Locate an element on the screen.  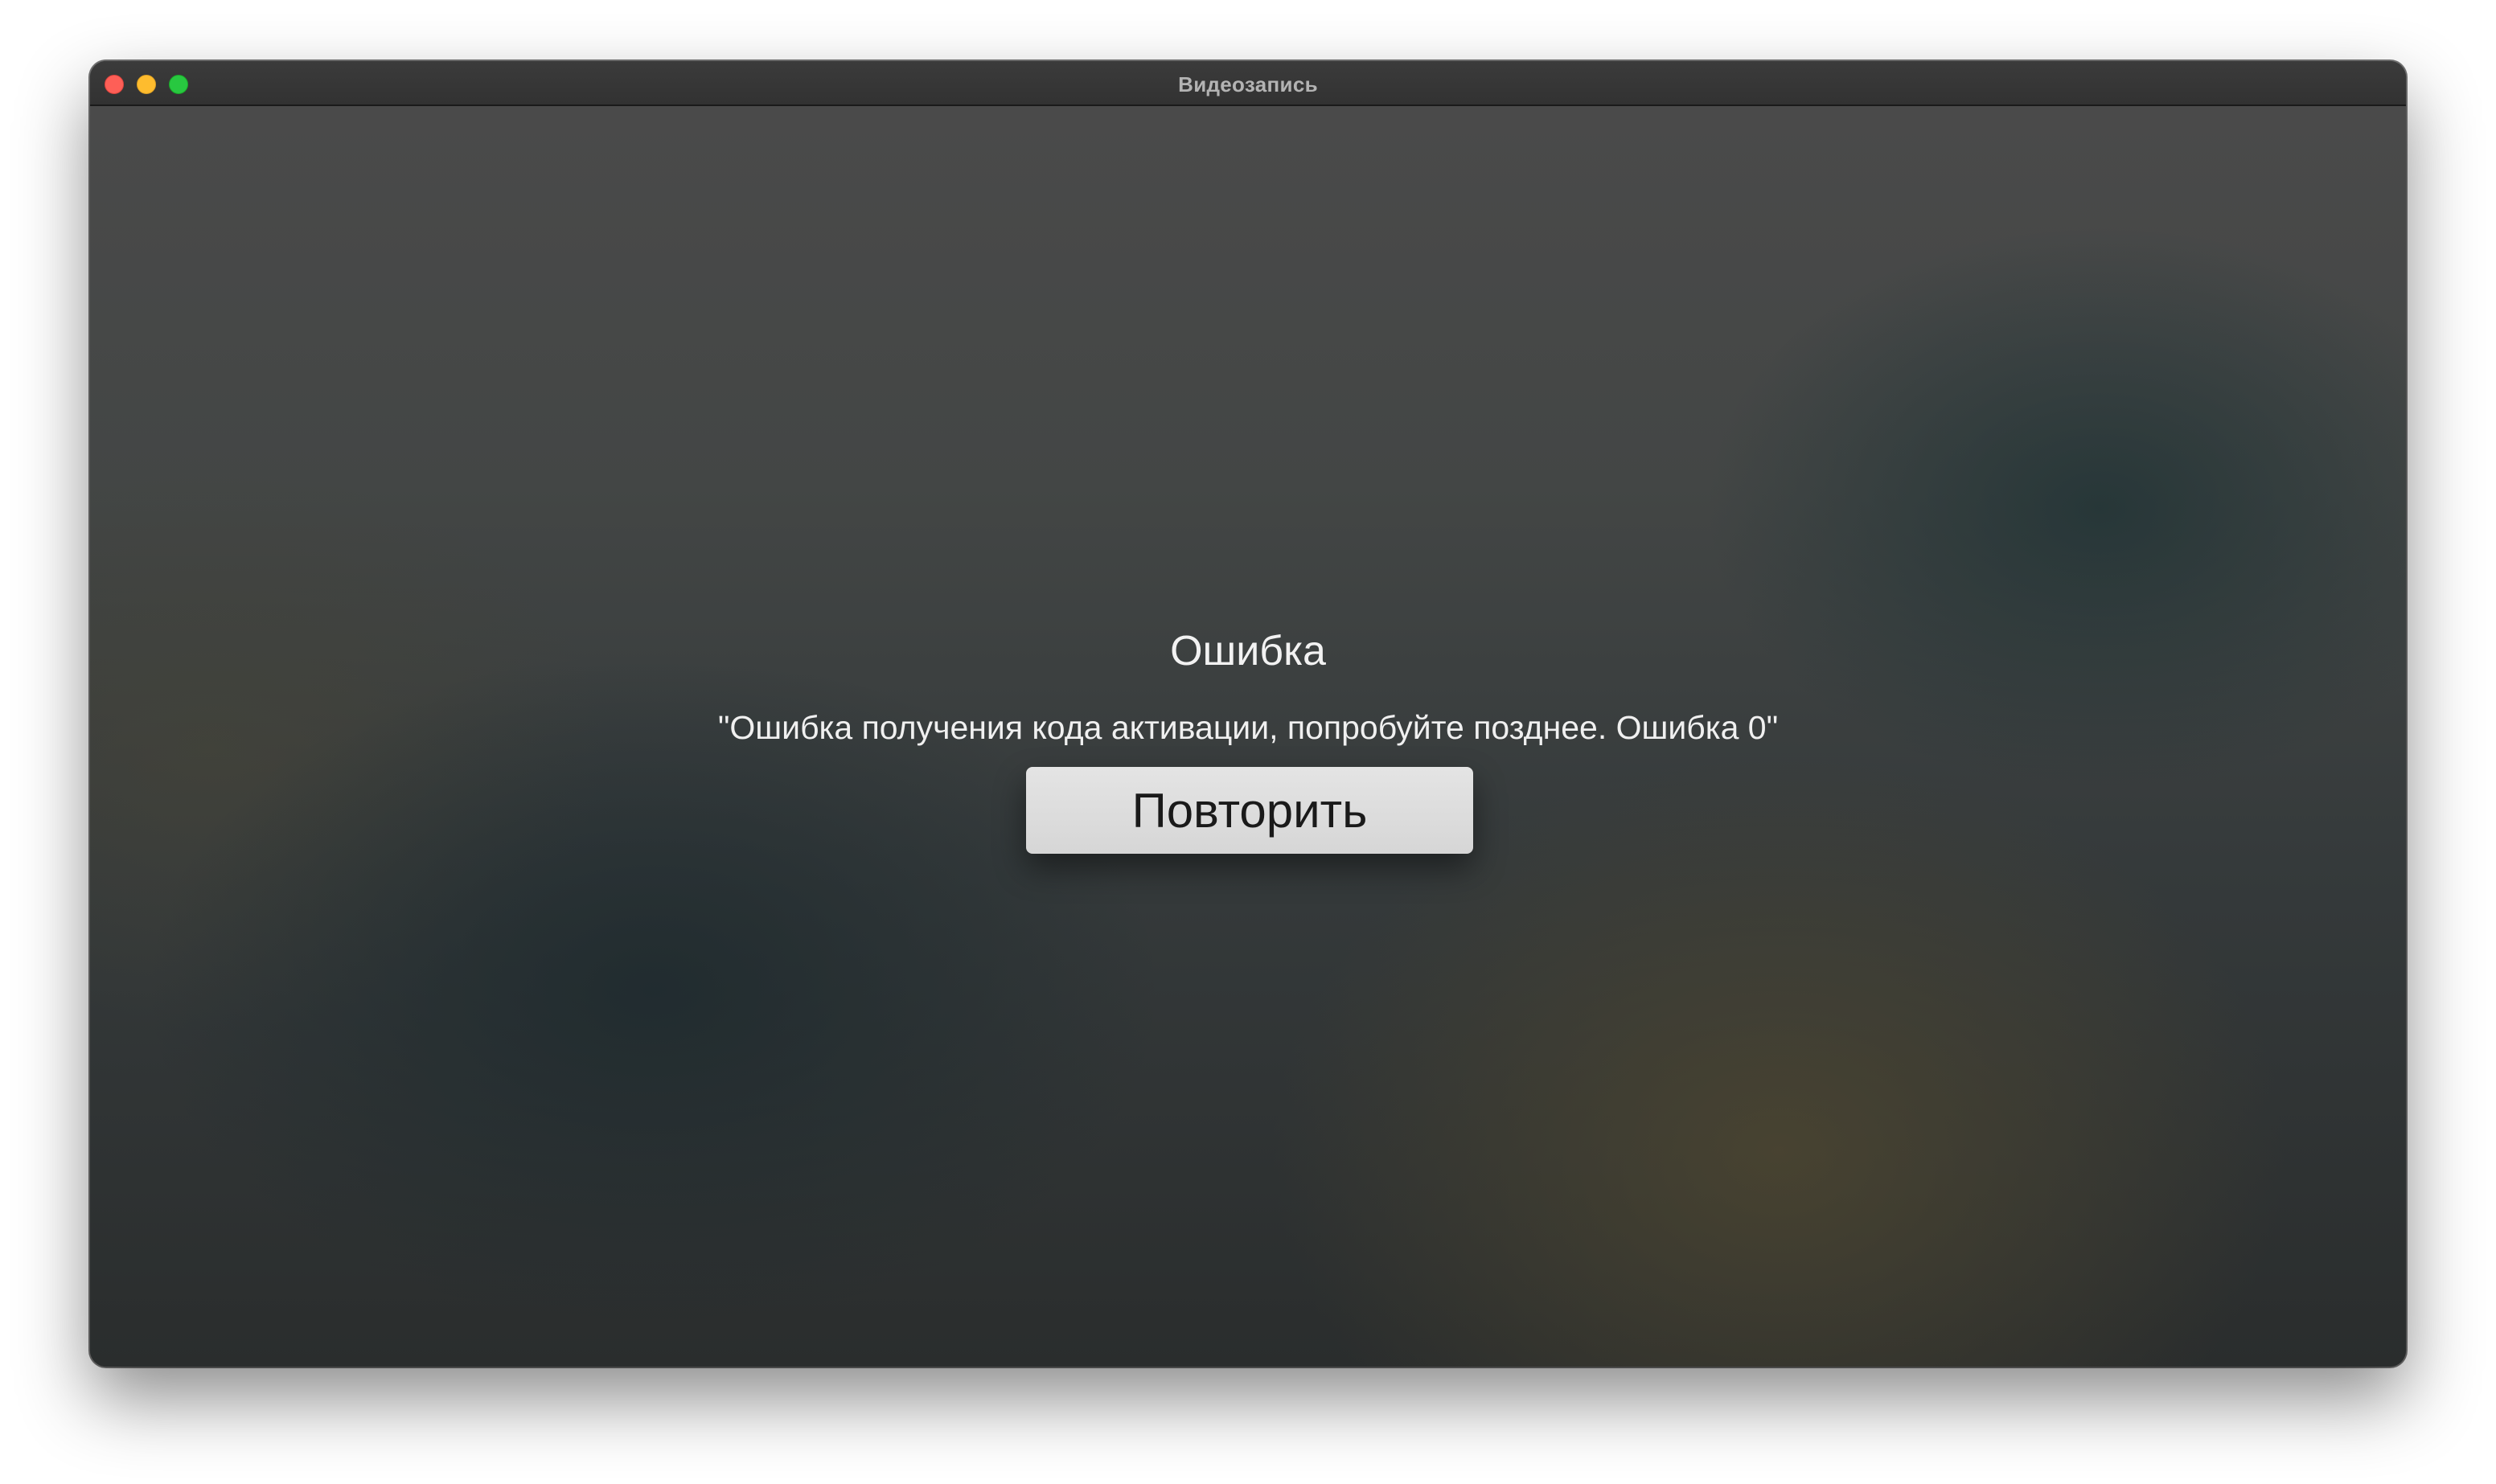
retry-button: Повторить is located at coordinates (1250, 811).